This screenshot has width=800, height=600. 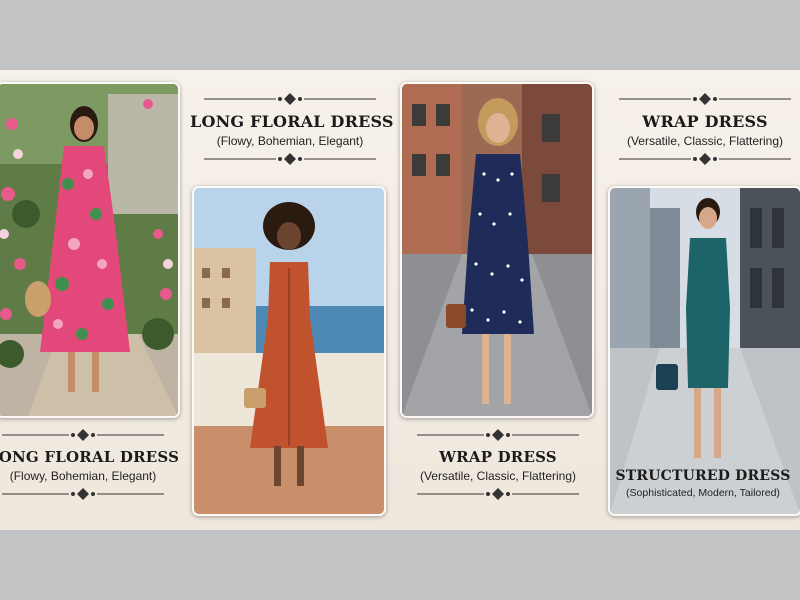 What do you see at coordinates (497, 250) in the screenshot?
I see `polka-dot-wrap-dress-street-photo` at bounding box center [497, 250].